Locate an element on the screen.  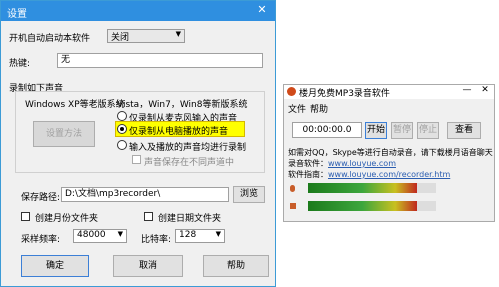
info-line-3-prefix: 软件指南： is located at coordinates (308, 174).